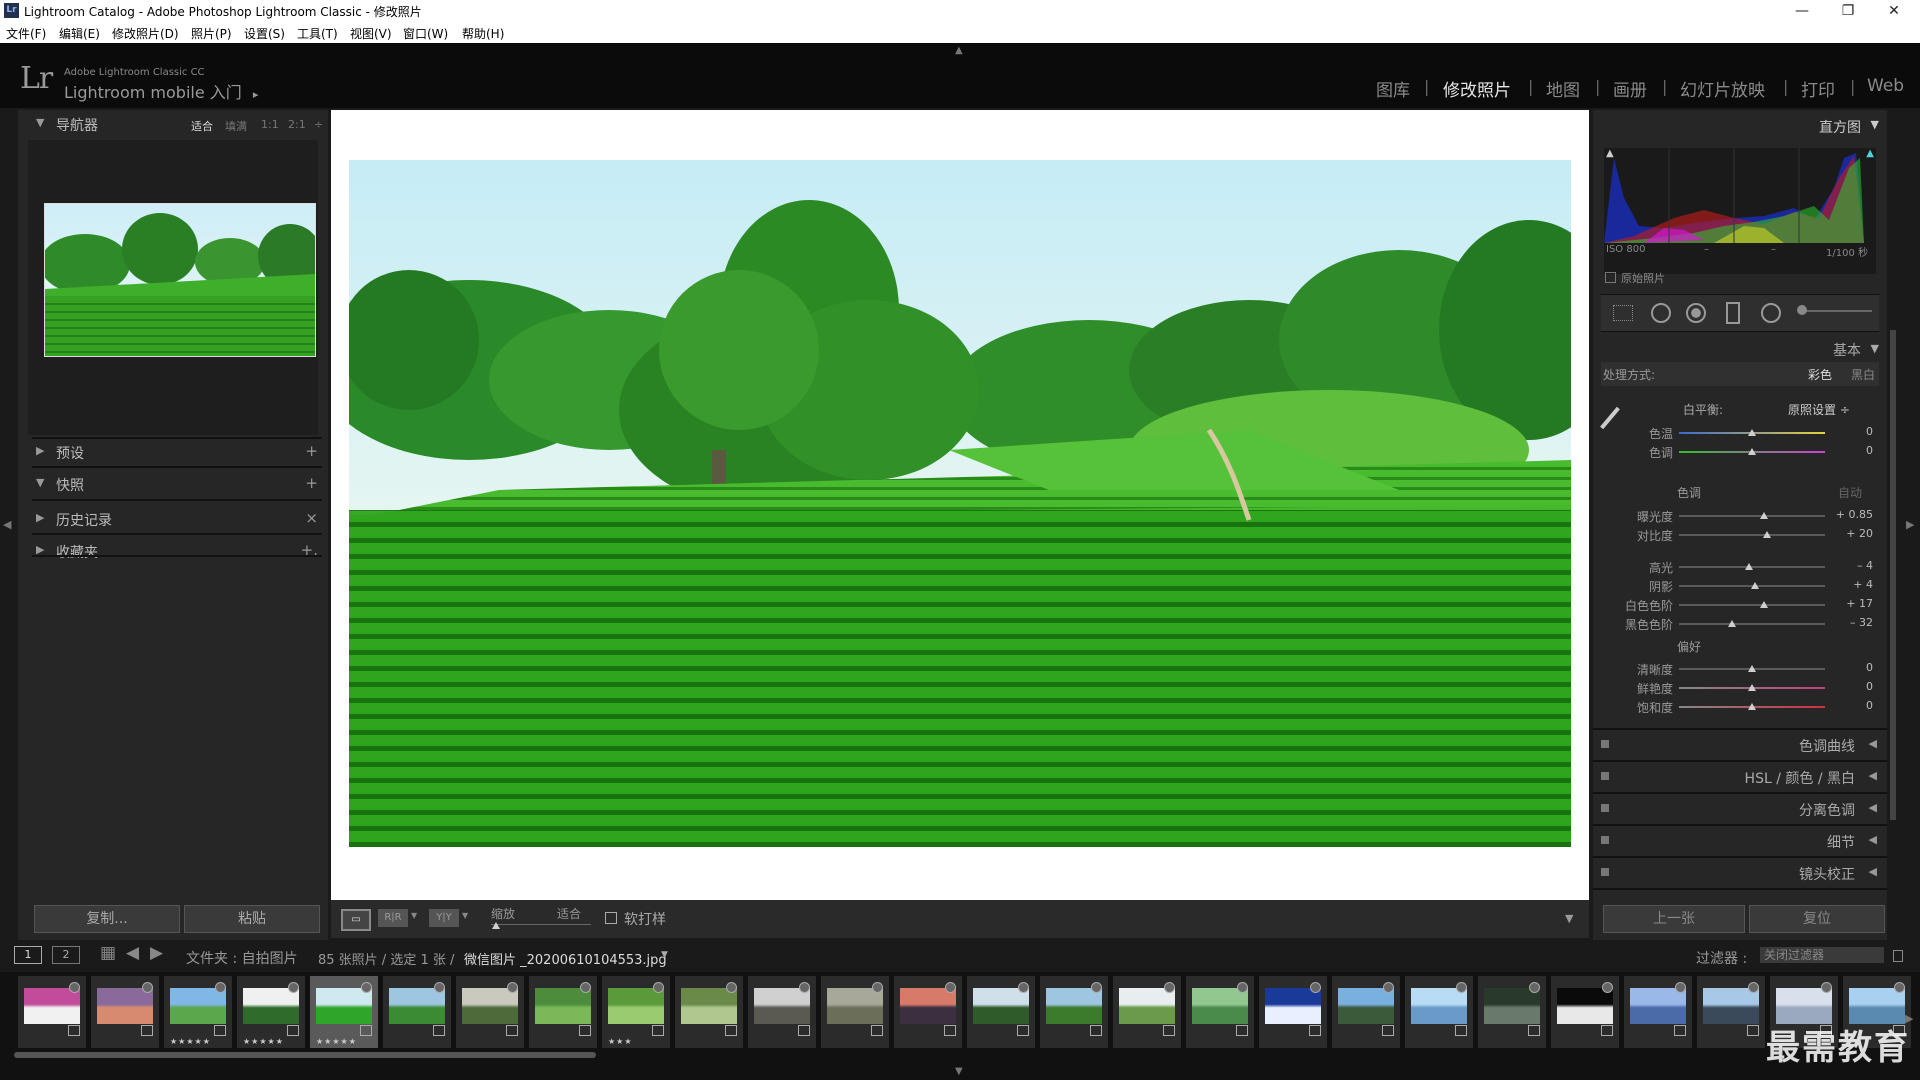  I want to click on filename-dropdown-icon: ▼, so click(664, 955).